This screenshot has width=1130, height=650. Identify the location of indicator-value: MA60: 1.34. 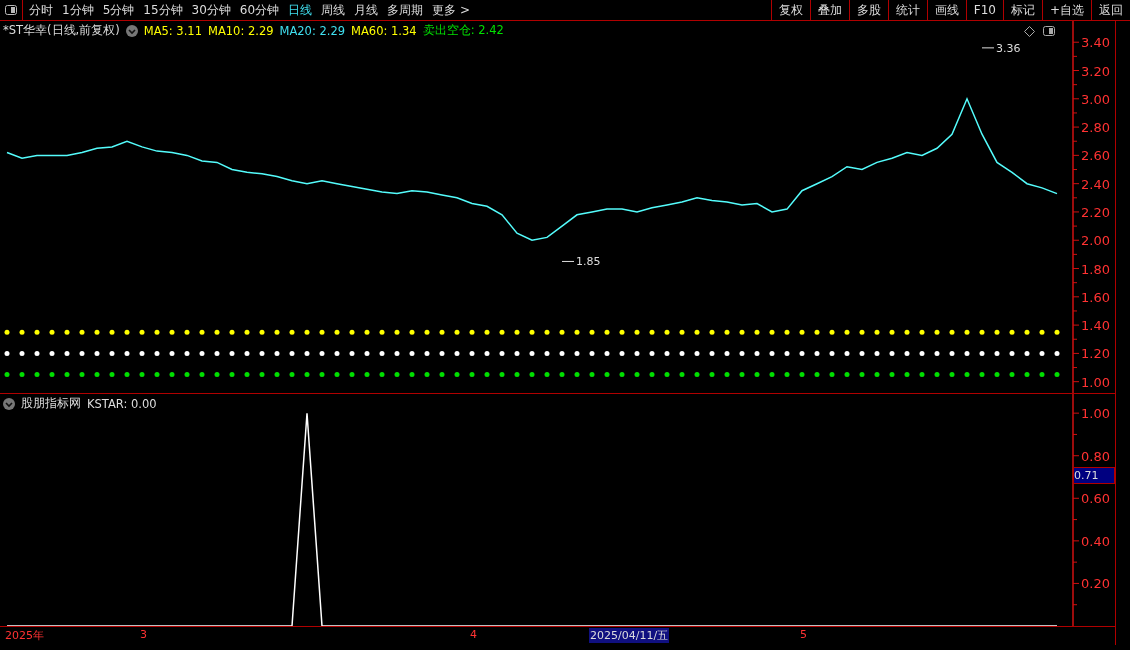
(384, 30).